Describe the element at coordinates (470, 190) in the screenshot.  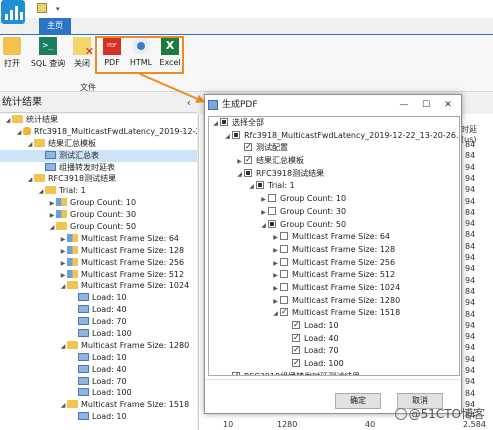
I see `table-cell: 94` at that location.